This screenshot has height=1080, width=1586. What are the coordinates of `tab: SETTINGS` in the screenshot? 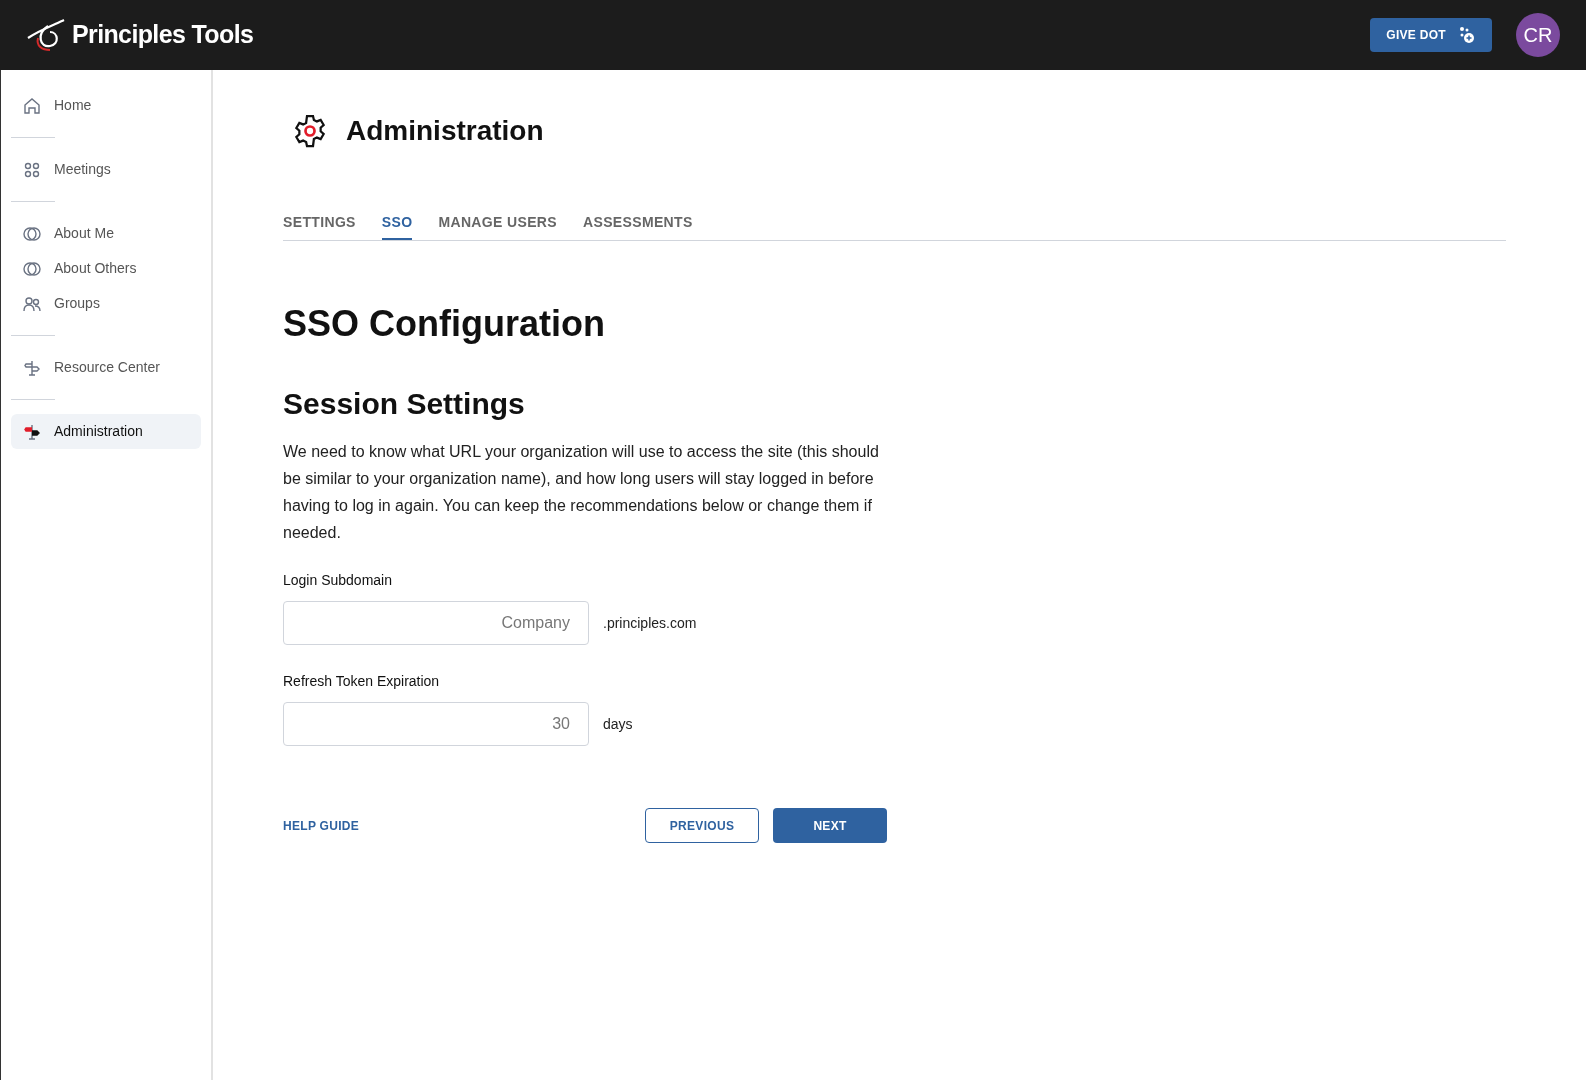 It's located at (319, 226).